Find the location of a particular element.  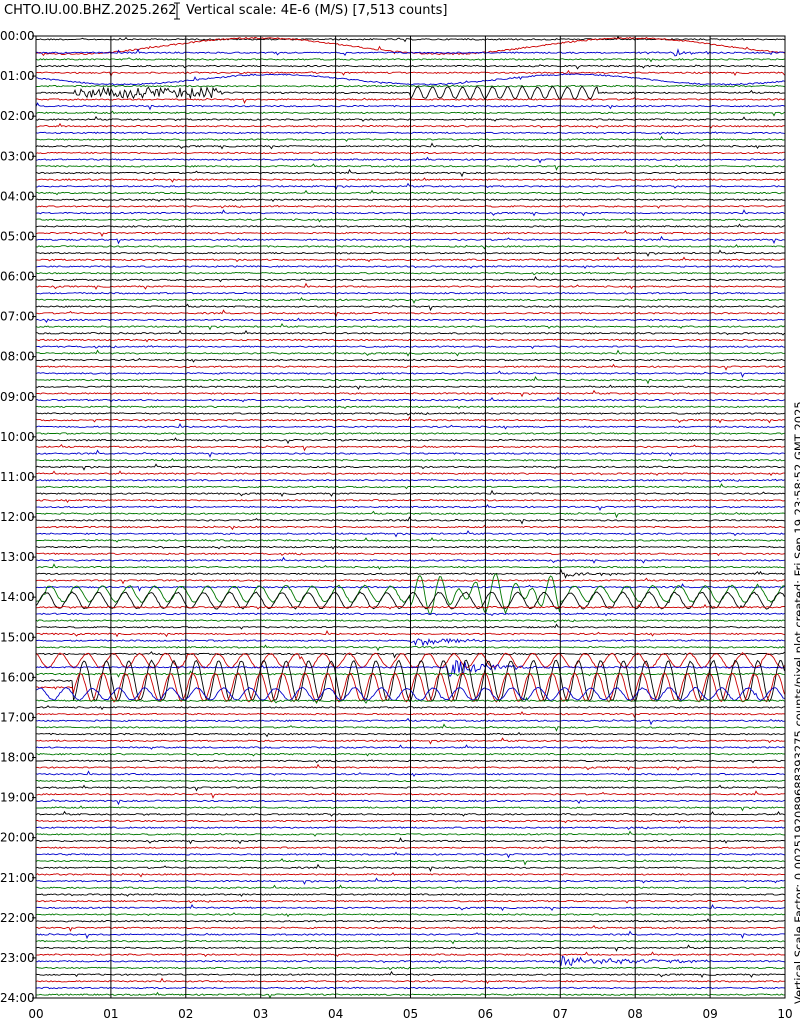

x-tick-label-01: 01 is located at coordinates (110, 1014).